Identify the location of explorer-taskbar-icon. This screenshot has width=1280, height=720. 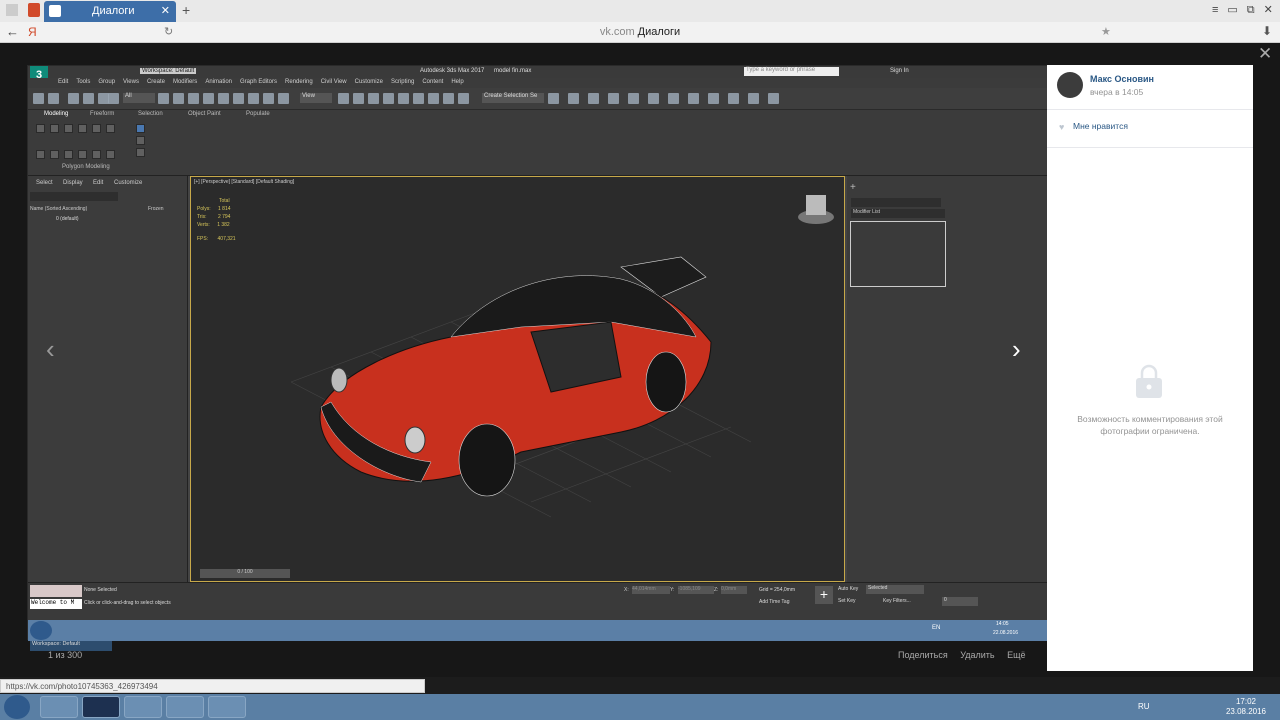
(59, 707).